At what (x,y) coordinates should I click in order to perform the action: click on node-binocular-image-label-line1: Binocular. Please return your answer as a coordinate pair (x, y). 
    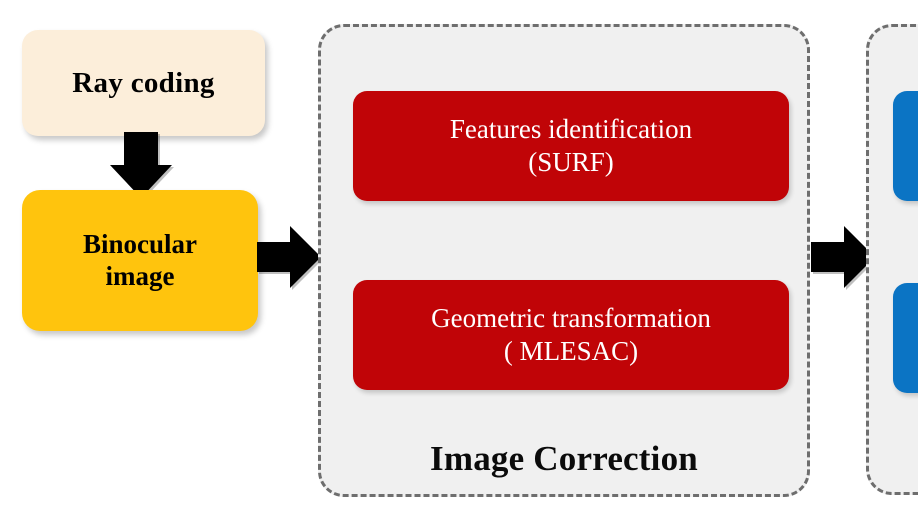
    Looking at the image, I should click on (139, 243).